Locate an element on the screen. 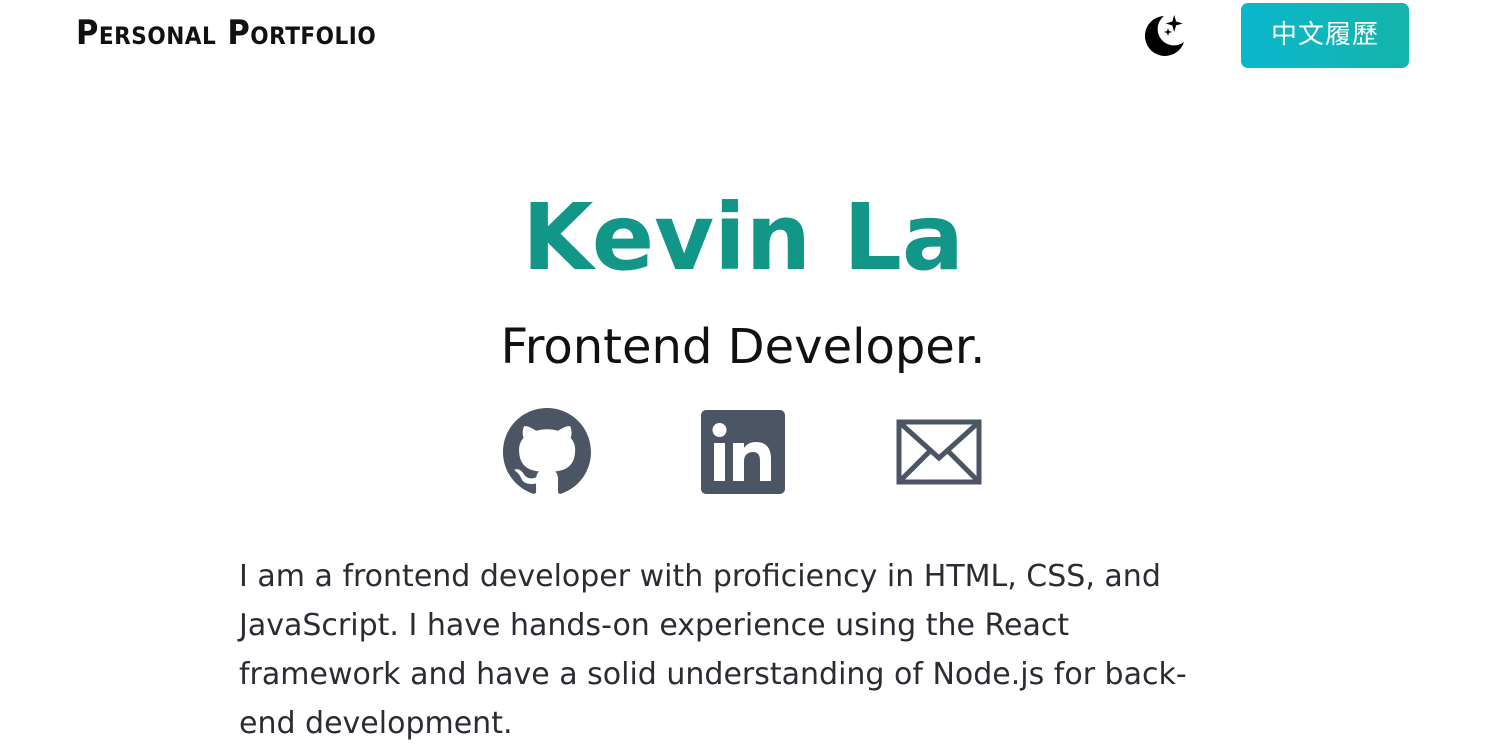 The width and height of the screenshot is (1506, 750). linkedin-link is located at coordinates (743, 452).